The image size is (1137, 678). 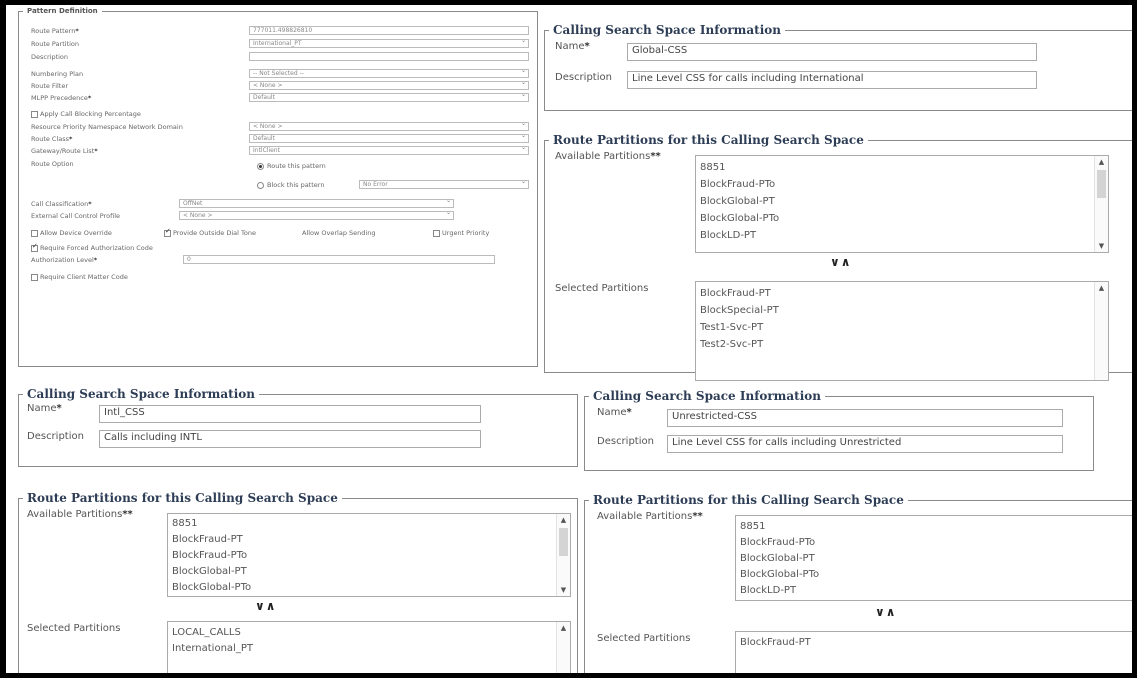 What do you see at coordinates (167, 232) in the screenshot?
I see `provide-outside-dial-tone-checkbox` at bounding box center [167, 232].